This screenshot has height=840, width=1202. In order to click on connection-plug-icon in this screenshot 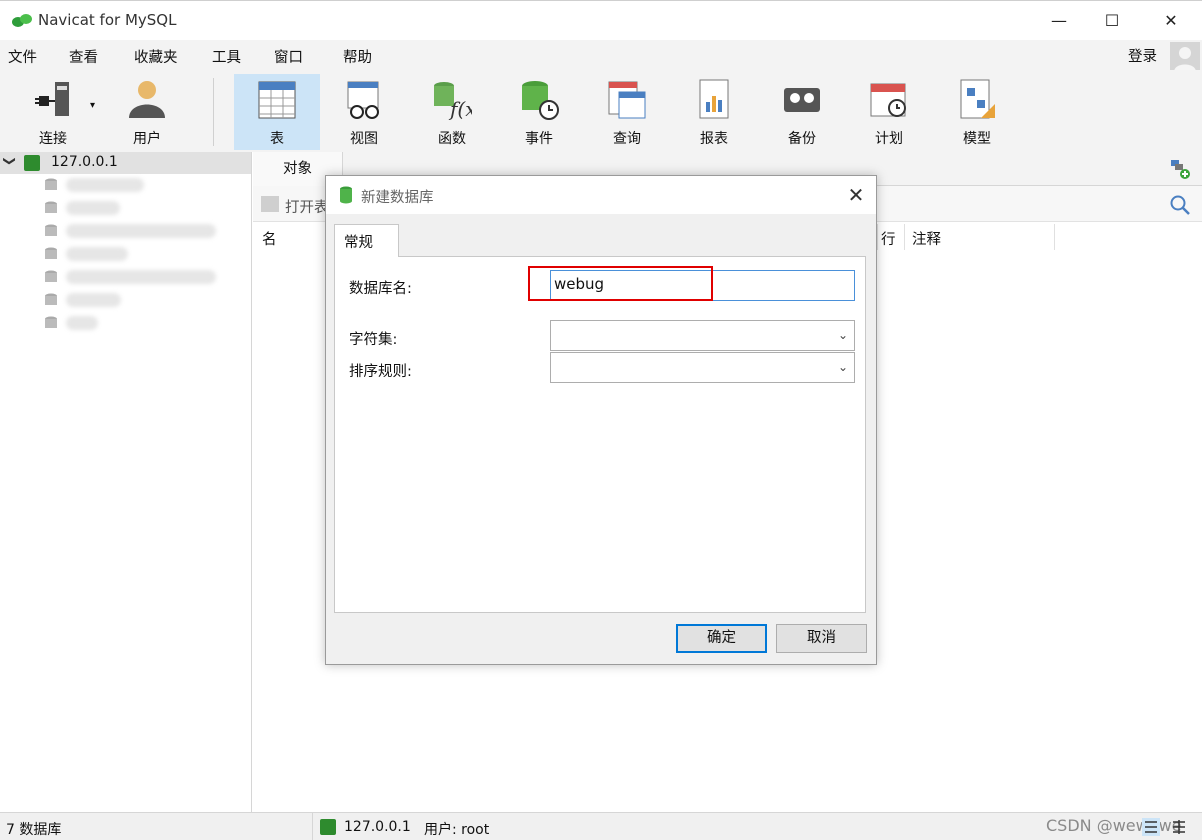, I will do `click(52, 99)`.